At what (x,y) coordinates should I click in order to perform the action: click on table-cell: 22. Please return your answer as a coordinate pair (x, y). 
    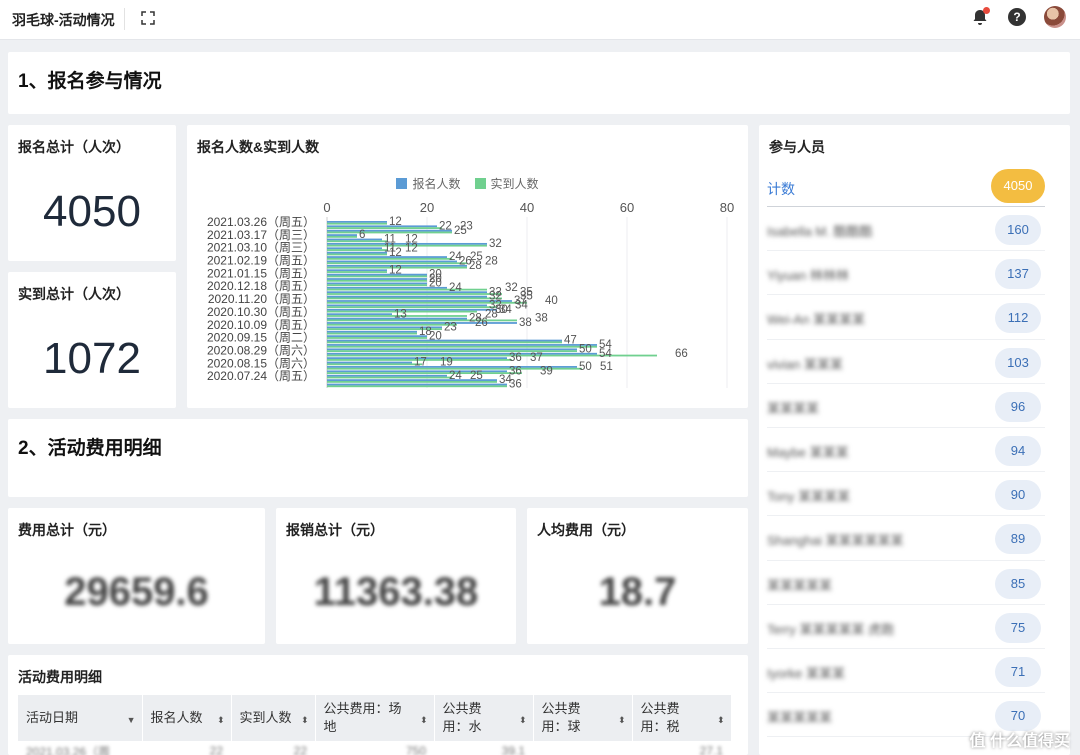
    Looking at the image, I should click on (216, 749).